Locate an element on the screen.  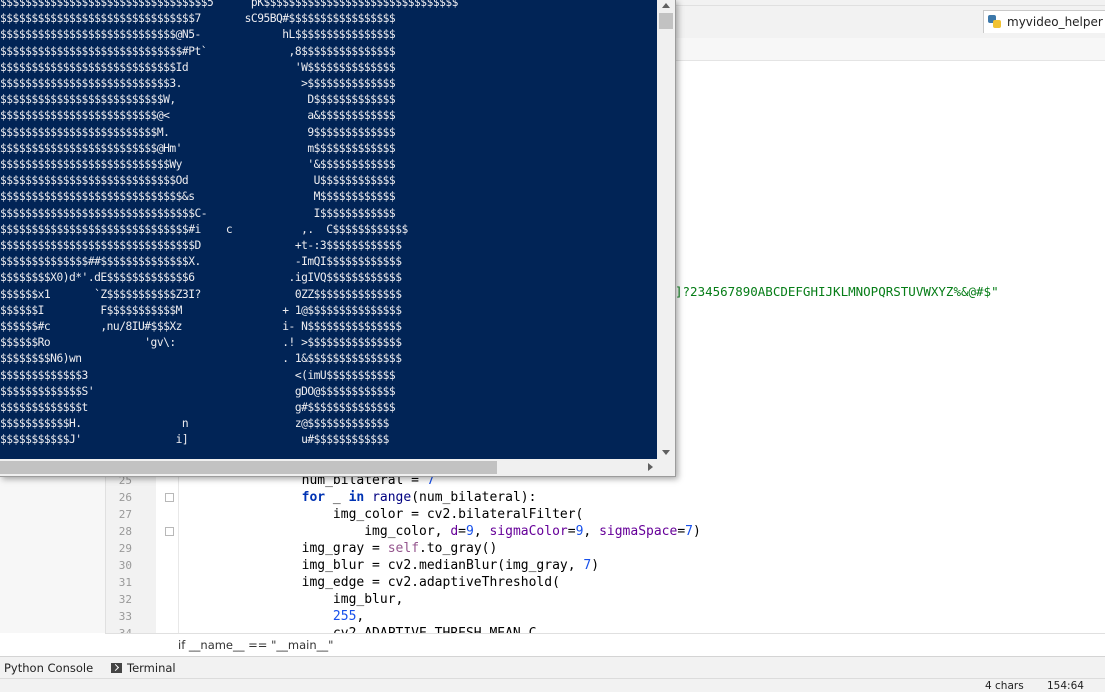
status-bar: 4 chars 154:64 is located at coordinates (552, 685).